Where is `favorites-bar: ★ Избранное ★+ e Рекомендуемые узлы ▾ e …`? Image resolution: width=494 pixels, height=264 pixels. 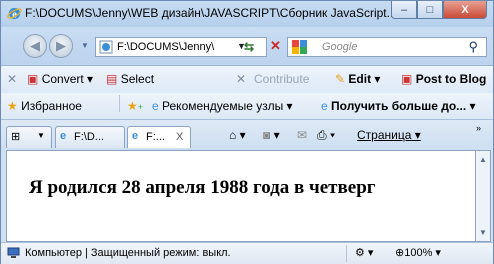 favorites-bar: ★ Избранное ★+ e Рекомендуемые узлы ▾ e … is located at coordinates (247, 106).